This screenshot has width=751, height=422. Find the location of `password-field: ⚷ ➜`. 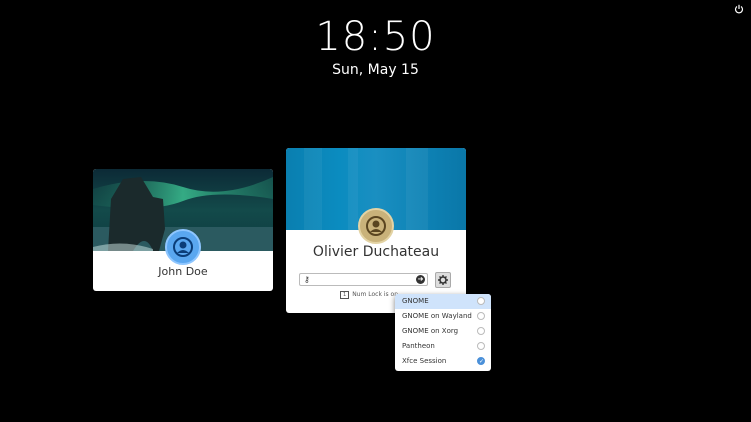

password-field: ⚷ ➜ is located at coordinates (363, 279).